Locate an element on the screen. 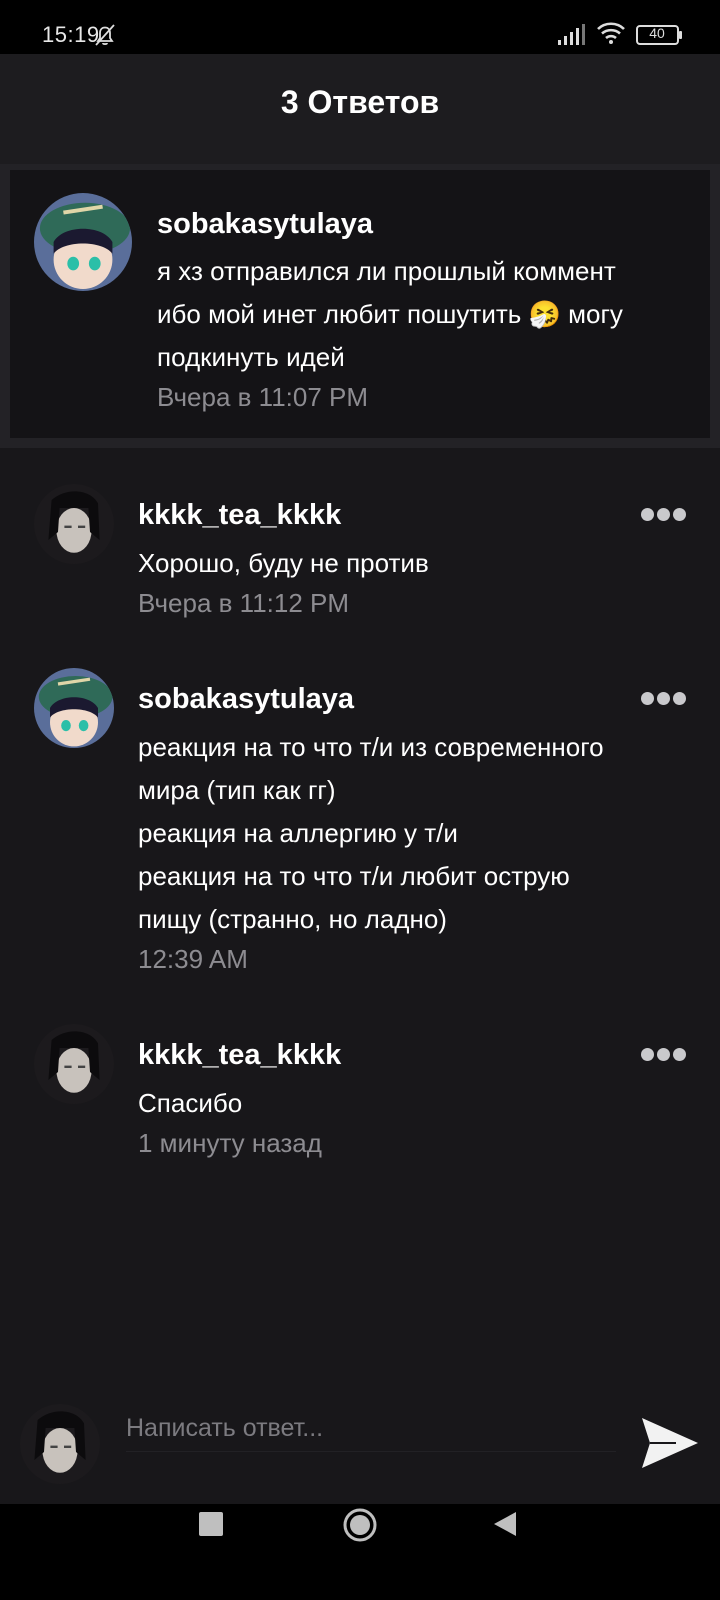 The width and height of the screenshot is (720, 1600). header: 3 Ответов is located at coordinates (360, 109).